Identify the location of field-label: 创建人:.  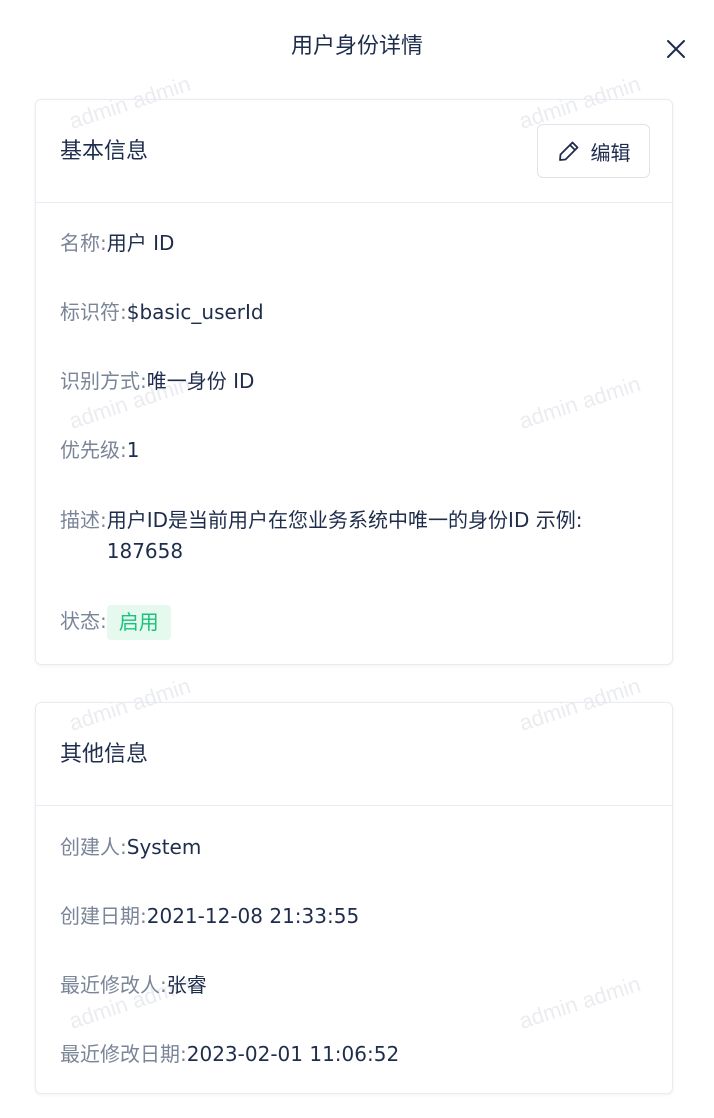
(93, 847).